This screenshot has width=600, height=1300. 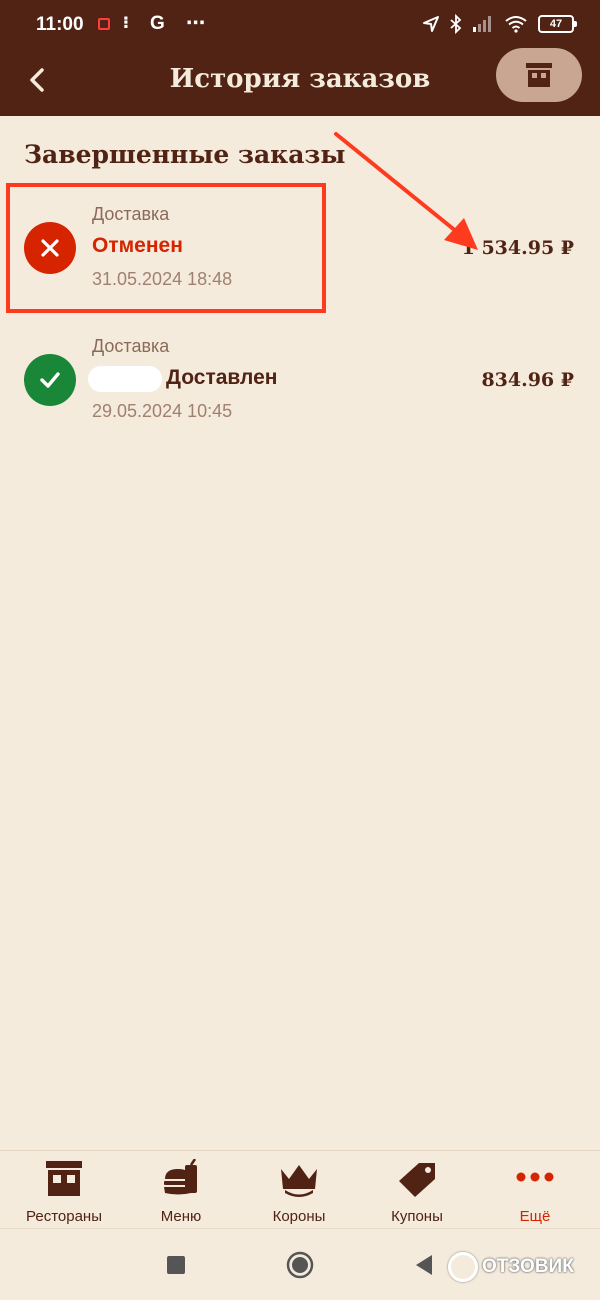 I want to click on signal-icon, so click(x=482, y=24).